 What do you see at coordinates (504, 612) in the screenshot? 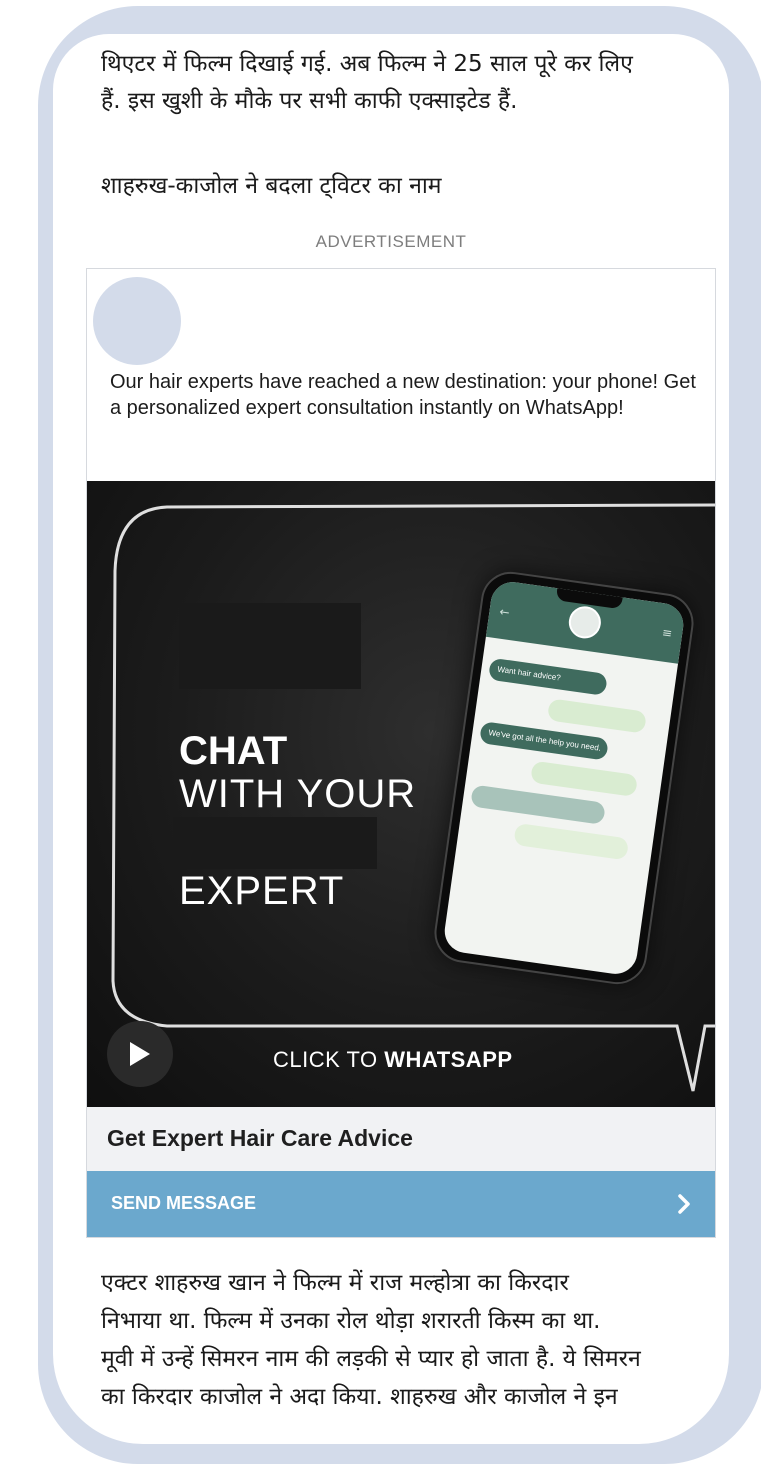
I see `back-arrow-icon: ←` at bounding box center [504, 612].